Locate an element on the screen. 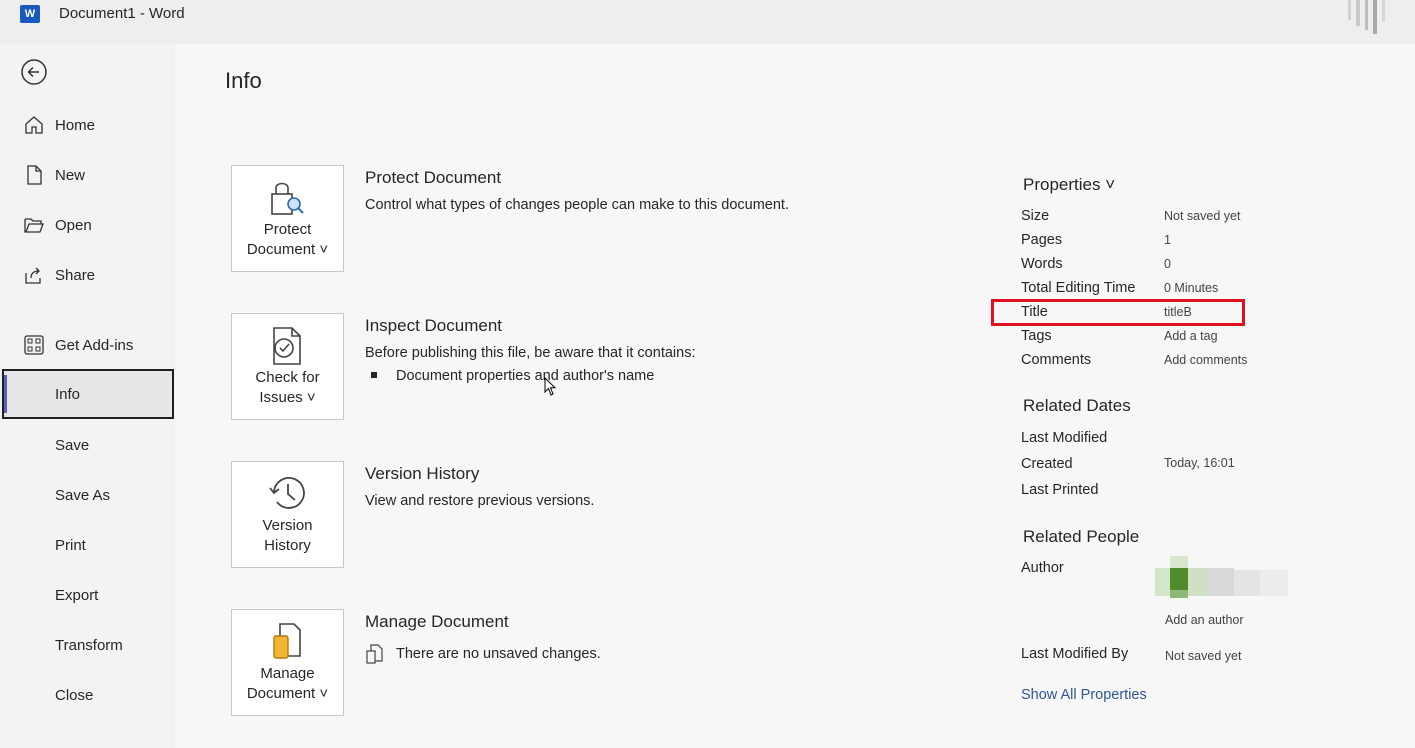 Image resolution: width=1415 pixels, height=748 pixels. sidebar-item-info: Info is located at coordinates (88, 394).